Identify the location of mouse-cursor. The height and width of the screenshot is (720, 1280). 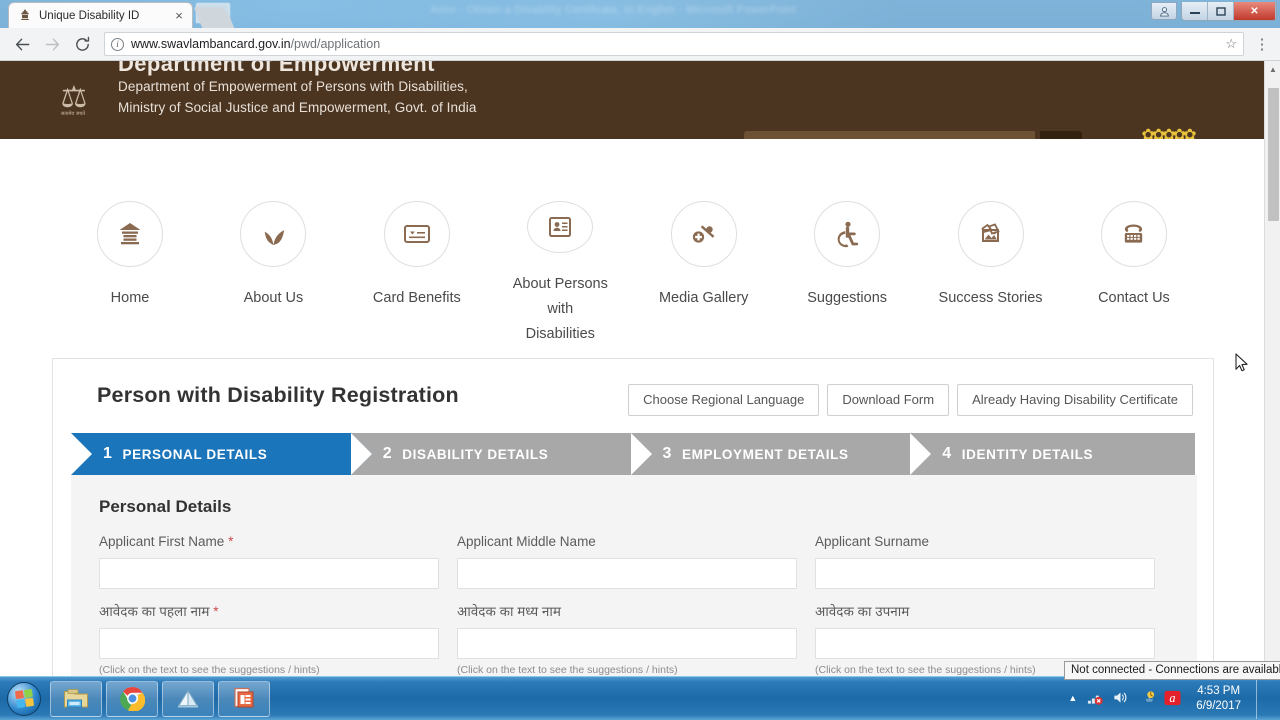
(1242, 365).